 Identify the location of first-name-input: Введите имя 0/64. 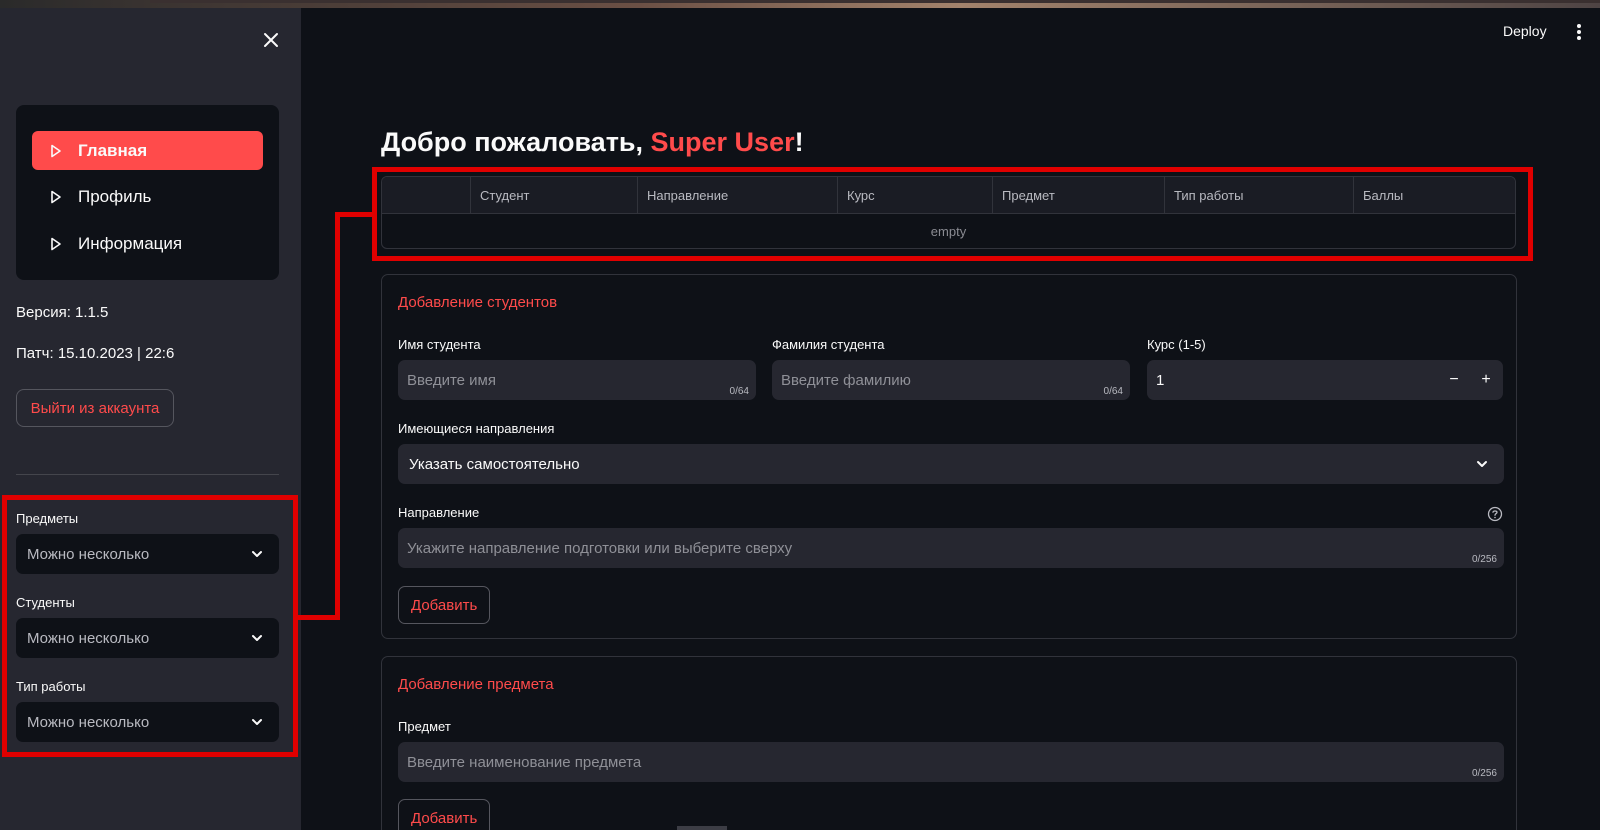
(577, 380).